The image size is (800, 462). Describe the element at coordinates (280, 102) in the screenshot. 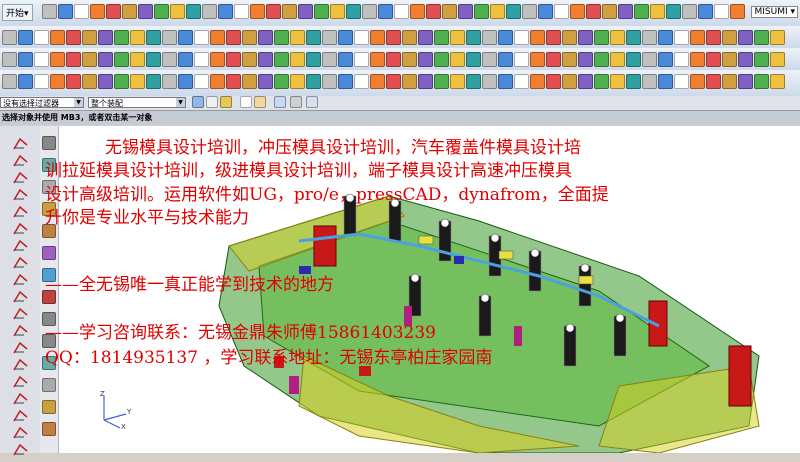

I see `face-icon` at that location.